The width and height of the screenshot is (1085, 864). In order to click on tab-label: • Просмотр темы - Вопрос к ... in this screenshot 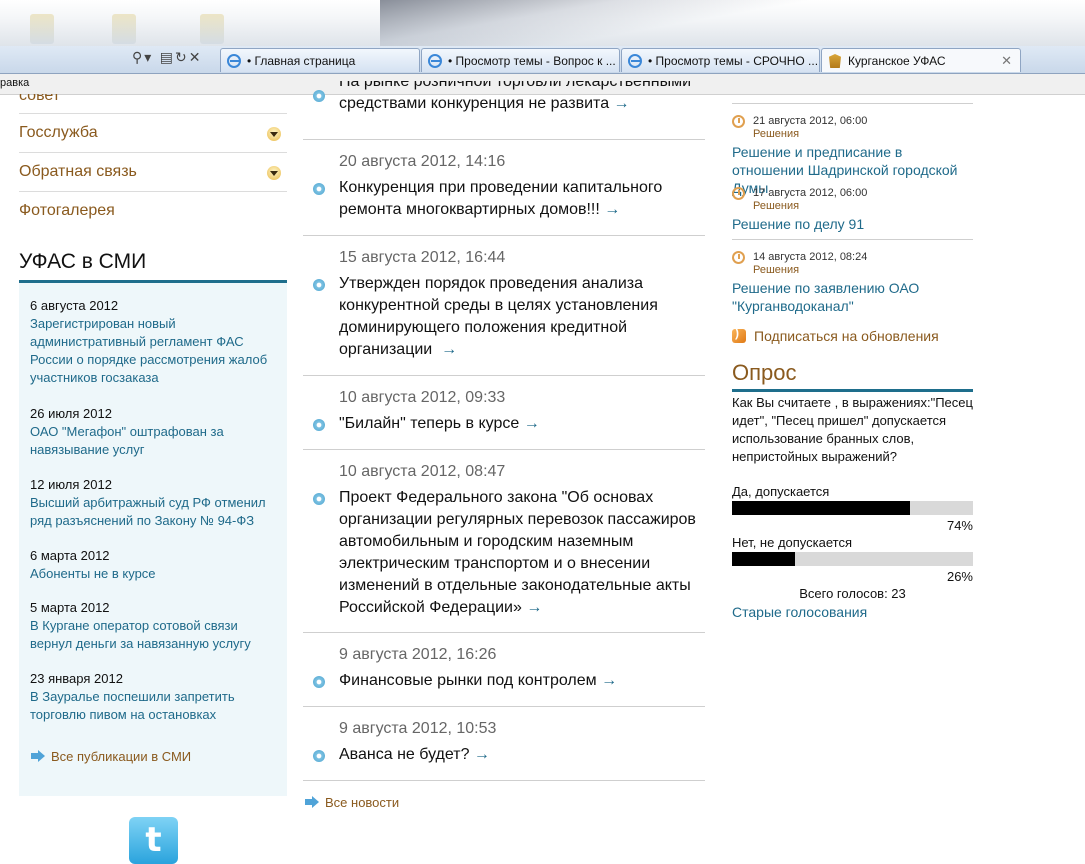, I will do `click(532, 61)`.